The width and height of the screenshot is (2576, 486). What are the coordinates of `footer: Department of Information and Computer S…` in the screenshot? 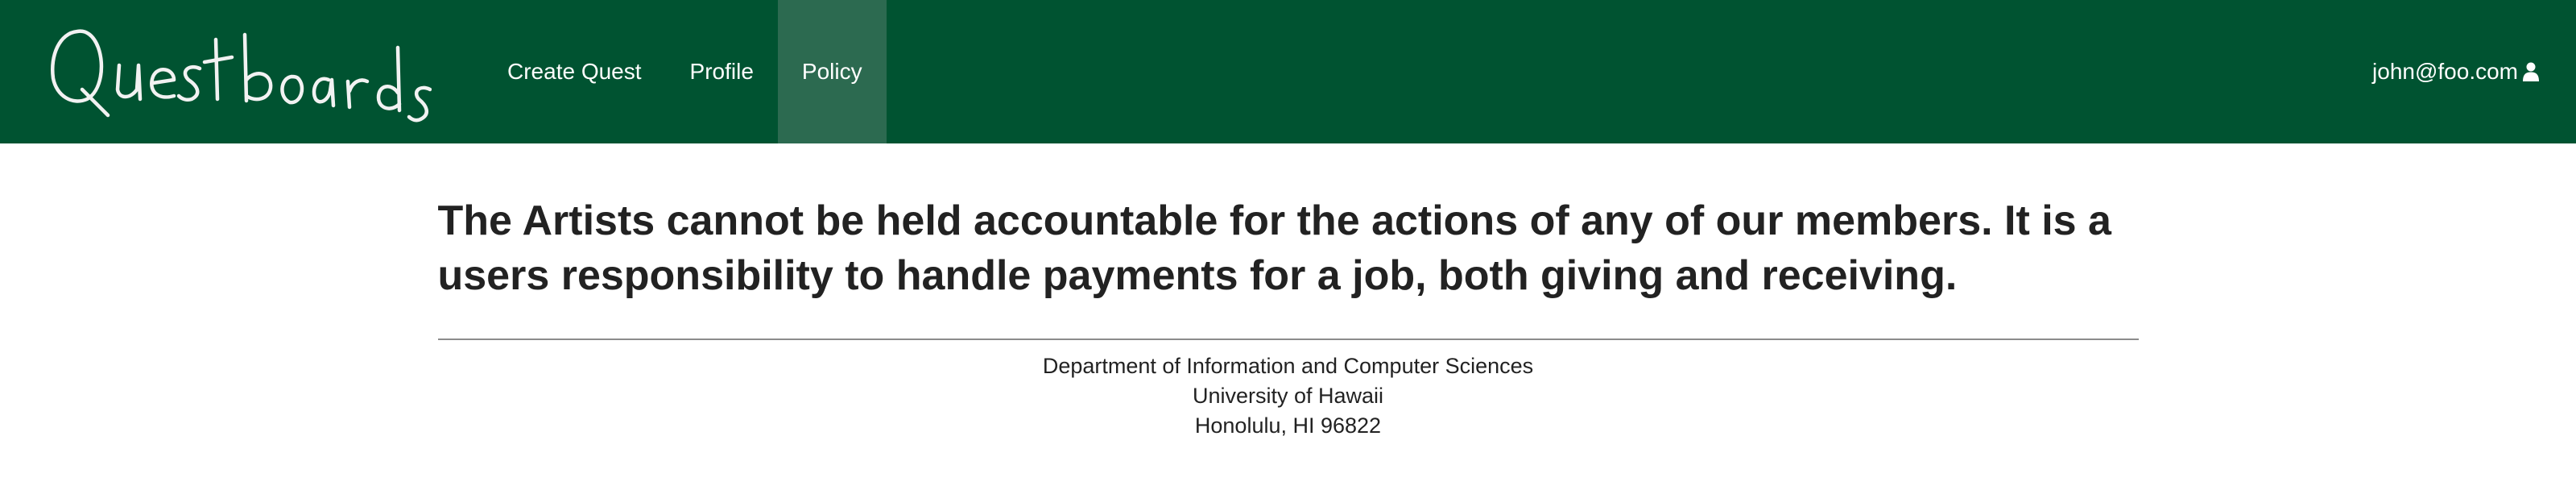 It's located at (1288, 390).